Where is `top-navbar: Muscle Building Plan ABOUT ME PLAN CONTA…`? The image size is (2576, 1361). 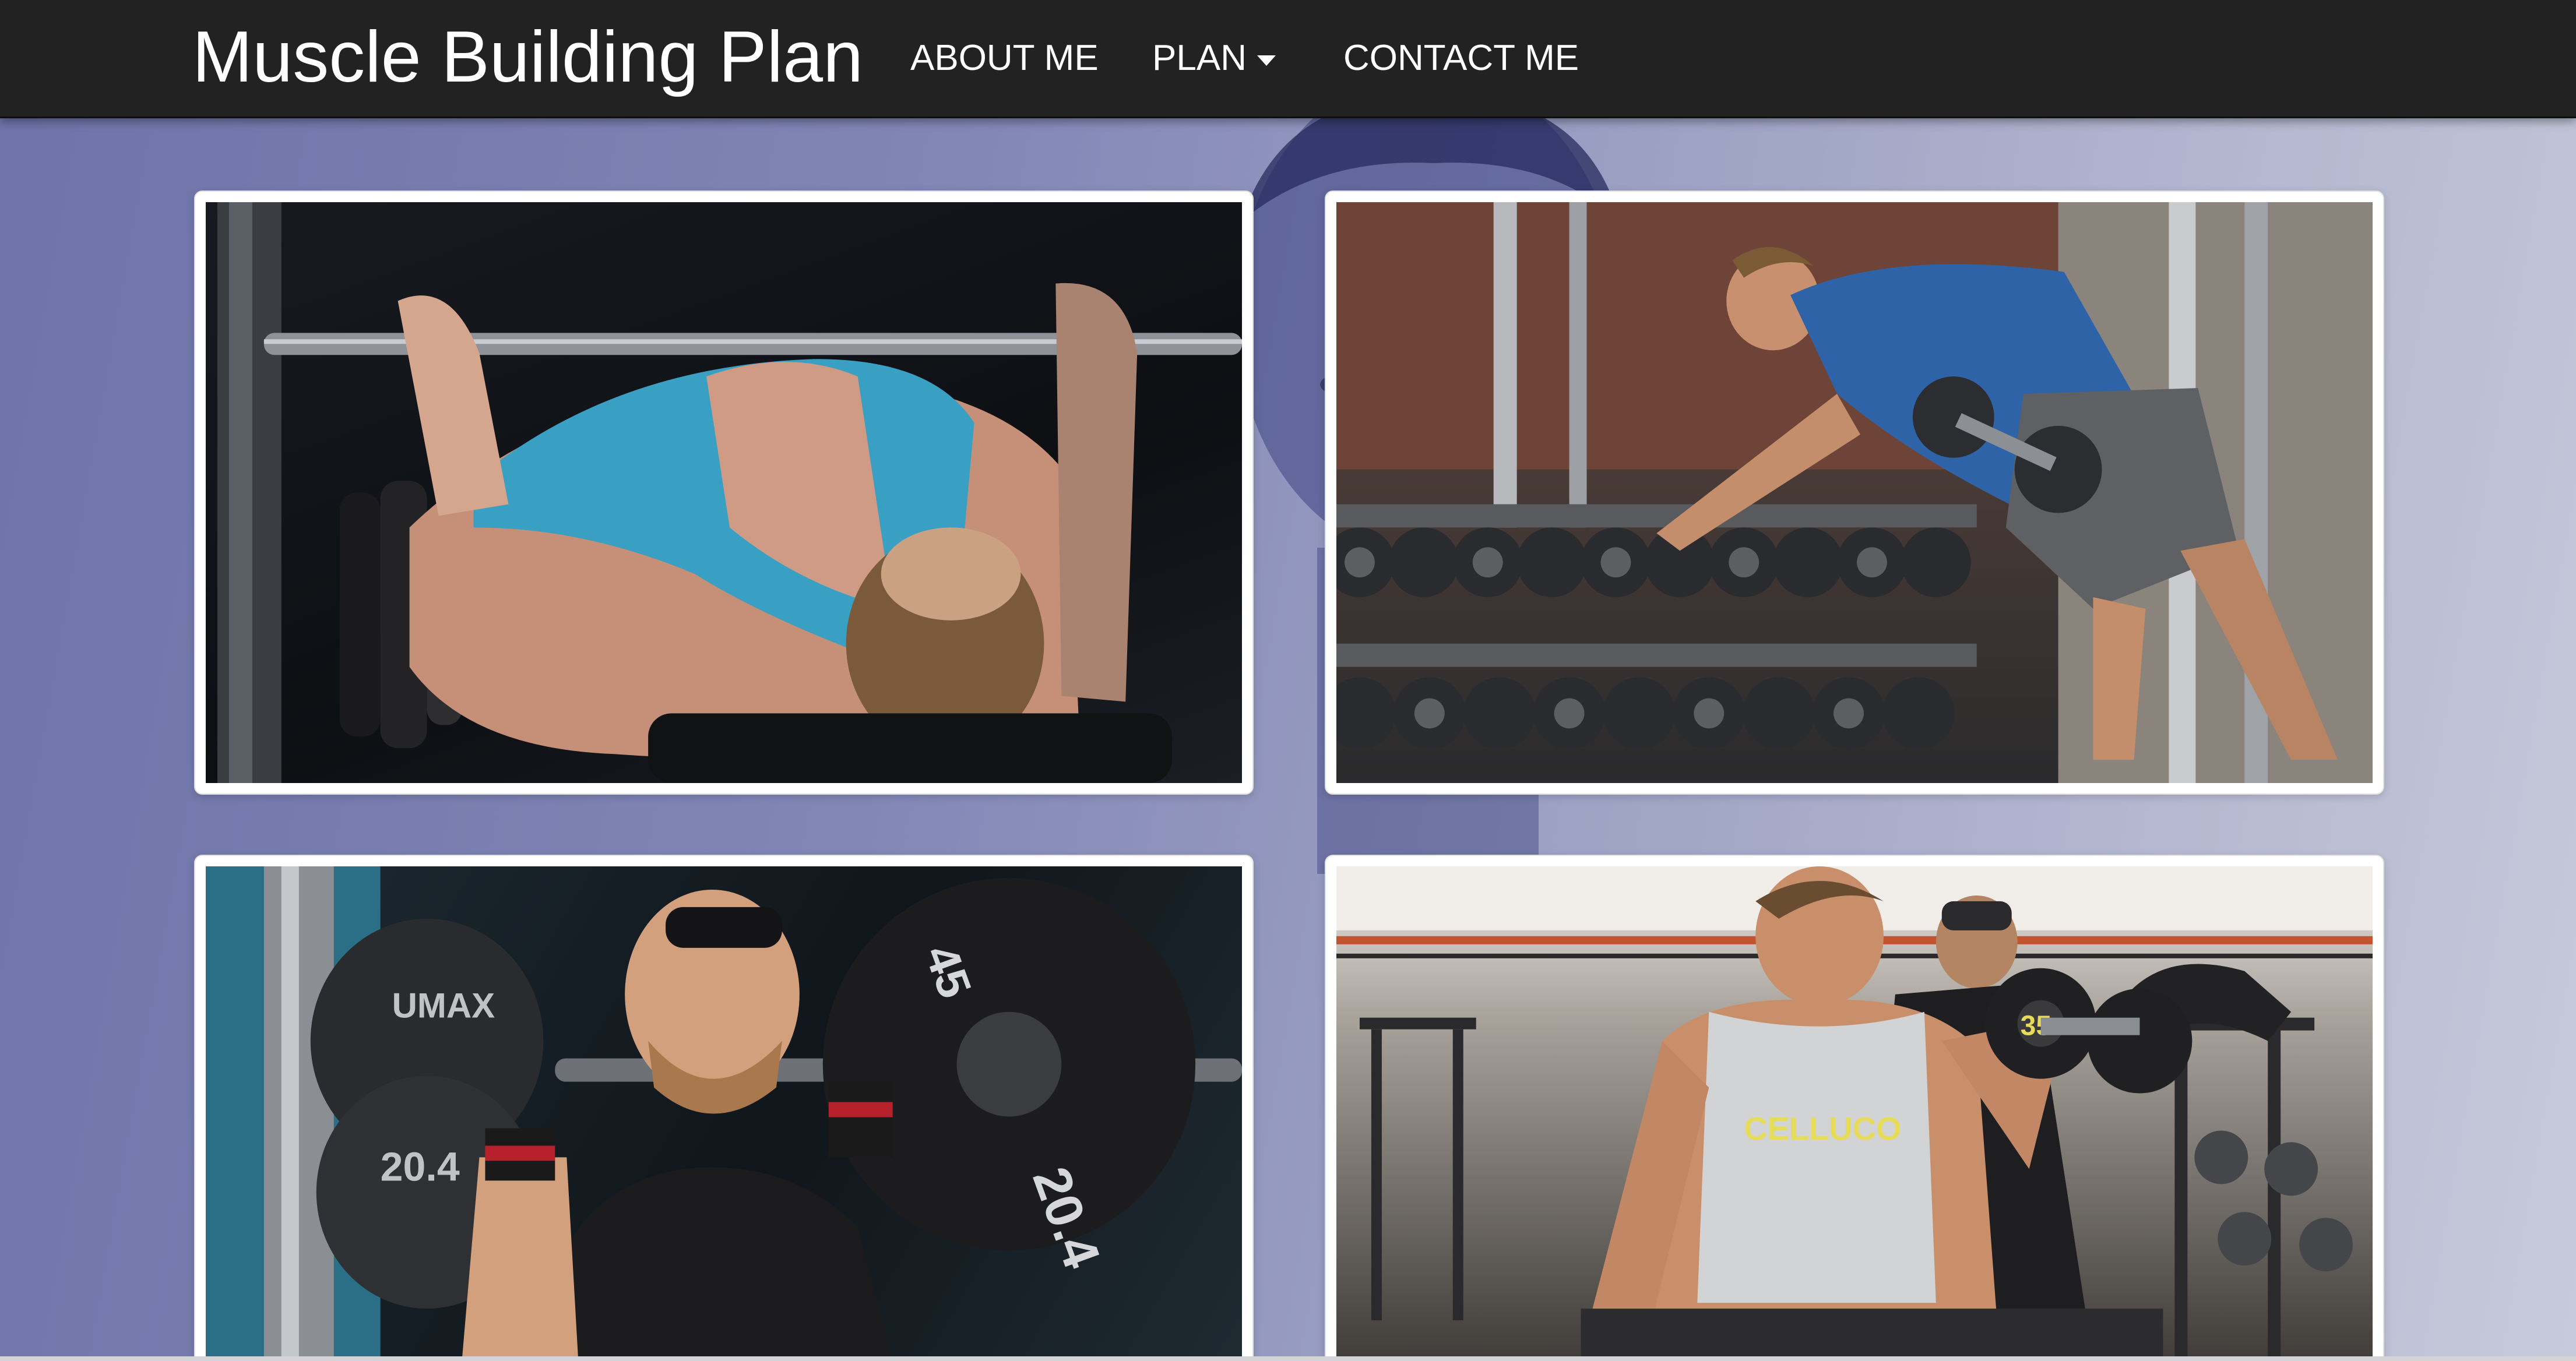
top-navbar: Muscle Building Plan ABOUT ME PLAN CONTA… is located at coordinates (1288, 59).